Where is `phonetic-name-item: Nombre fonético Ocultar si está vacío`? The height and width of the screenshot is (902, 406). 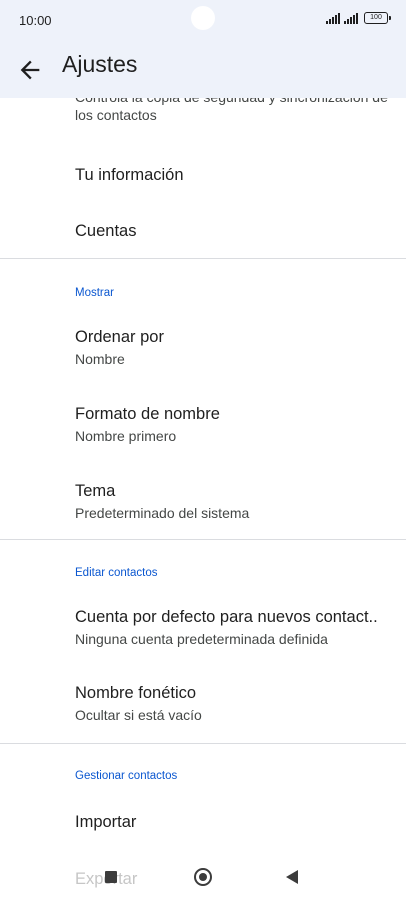
phonetic-name-item: Nombre fonético Ocultar si está vacío is located at coordinates (203, 708).